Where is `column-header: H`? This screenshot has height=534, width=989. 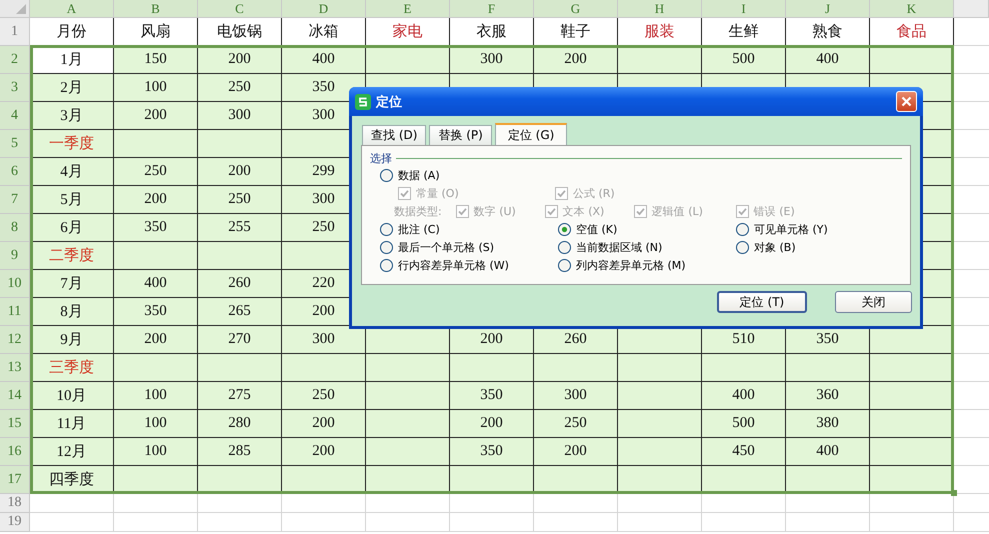
column-header: H is located at coordinates (660, 9).